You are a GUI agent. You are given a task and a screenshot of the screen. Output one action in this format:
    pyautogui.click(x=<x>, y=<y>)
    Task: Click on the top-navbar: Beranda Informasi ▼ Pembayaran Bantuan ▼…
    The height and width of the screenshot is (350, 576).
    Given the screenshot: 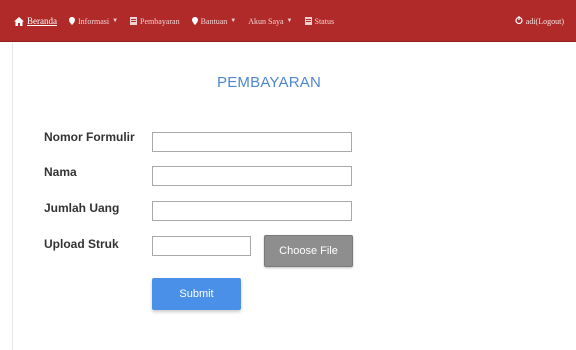 What is the action you would take?
    pyautogui.click(x=288, y=21)
    